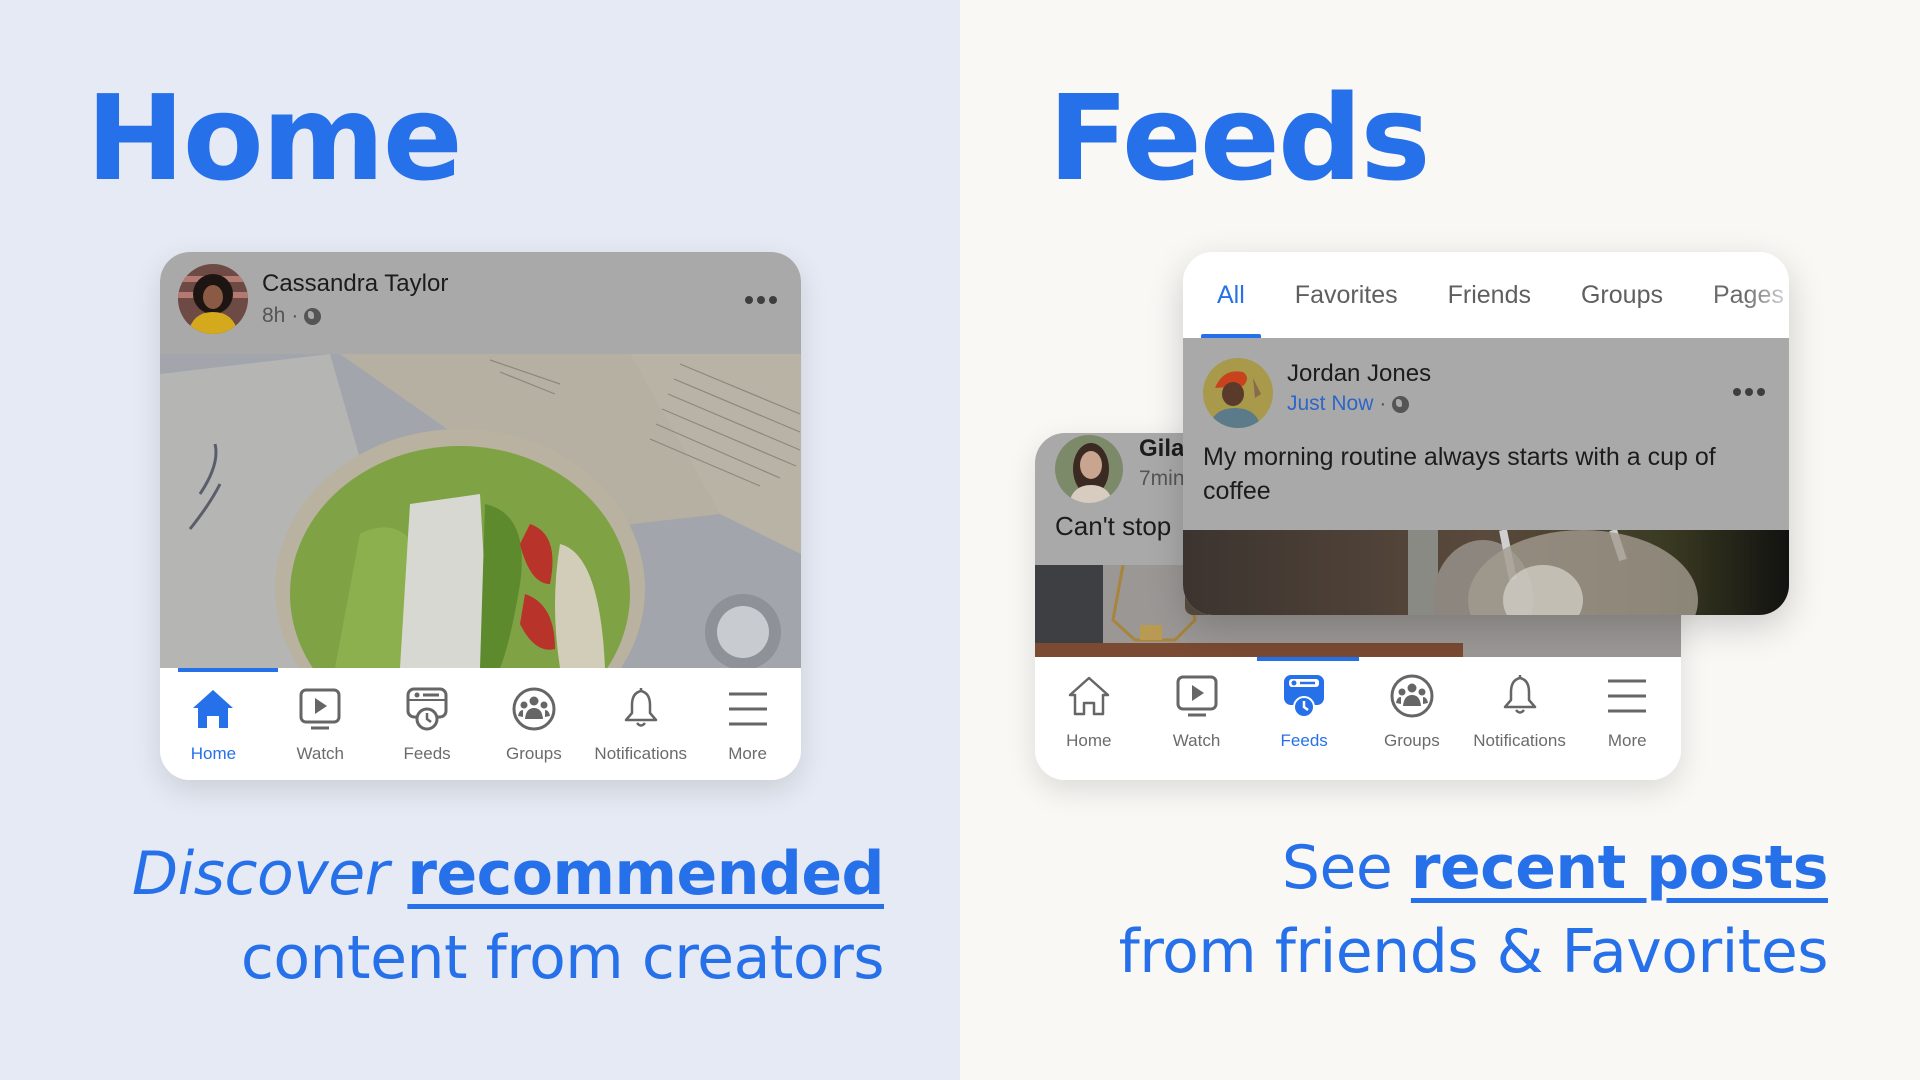  Describe the element at coordinates (1231, 295) in the screenshot. I see `tab-all: All` at that location.